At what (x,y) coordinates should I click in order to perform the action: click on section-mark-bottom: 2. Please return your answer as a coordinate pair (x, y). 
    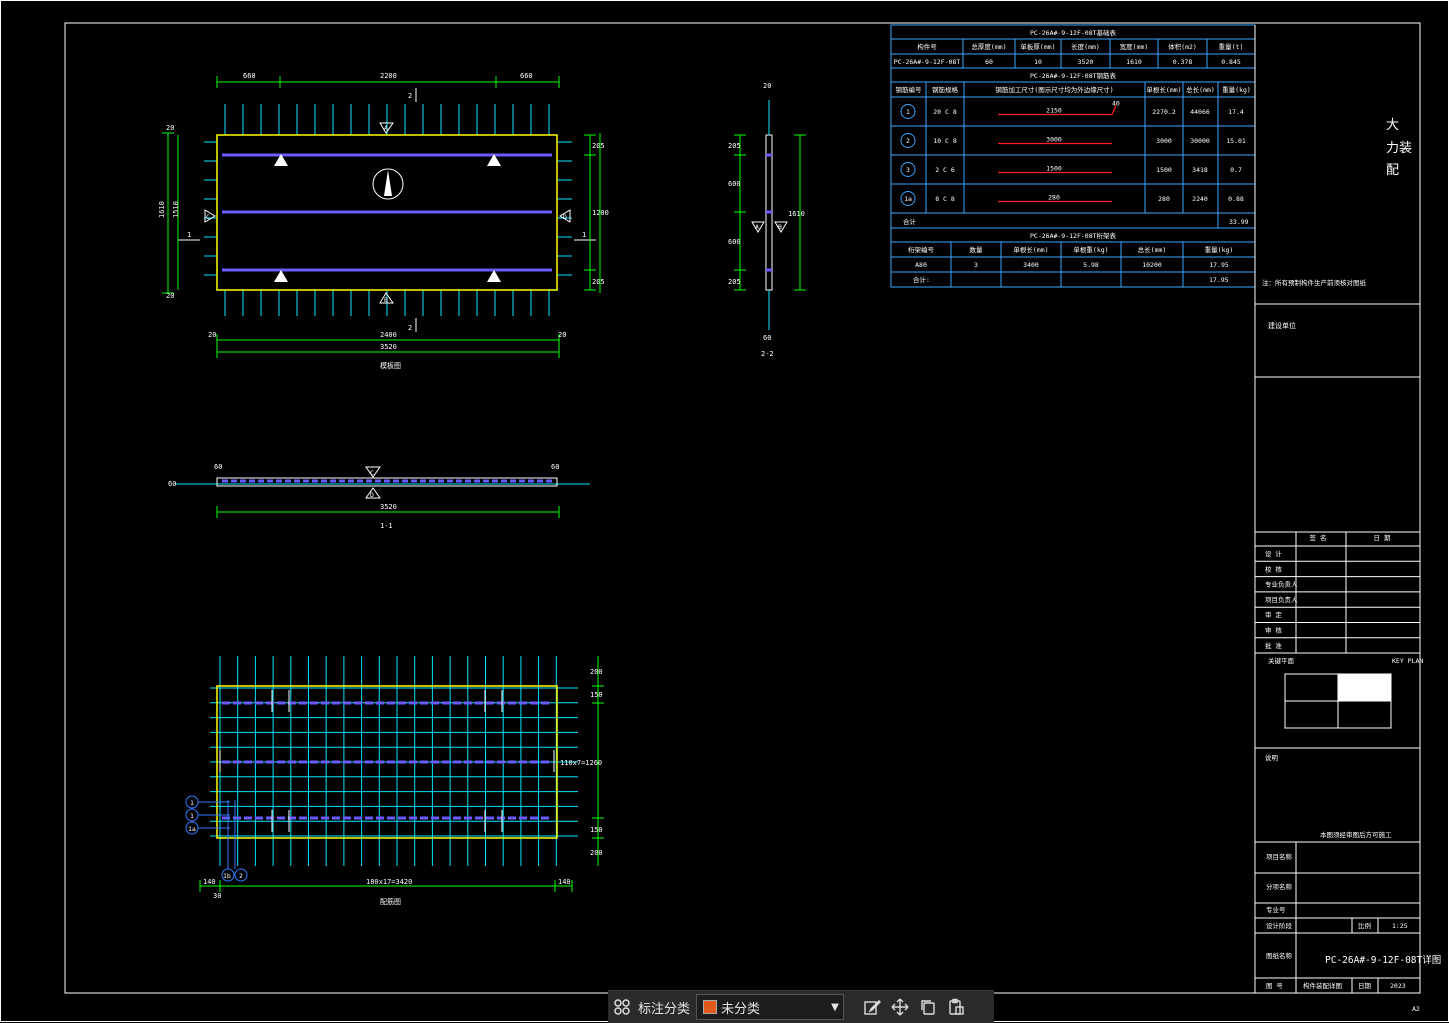
    Looking at the image, I should click on (410, 328).